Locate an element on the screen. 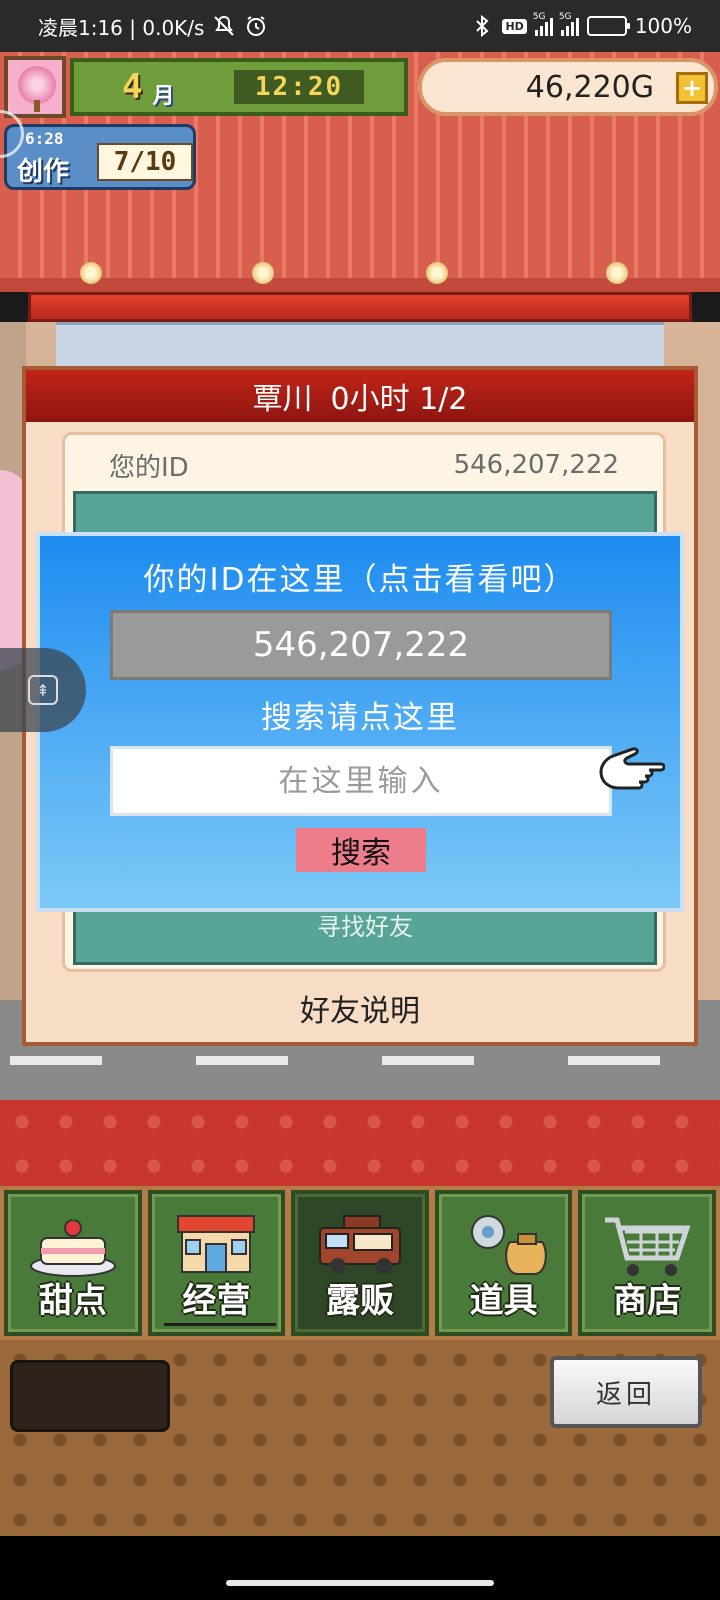  status-right: HD 5G 5G 100% is located at coordinates (581, 25).